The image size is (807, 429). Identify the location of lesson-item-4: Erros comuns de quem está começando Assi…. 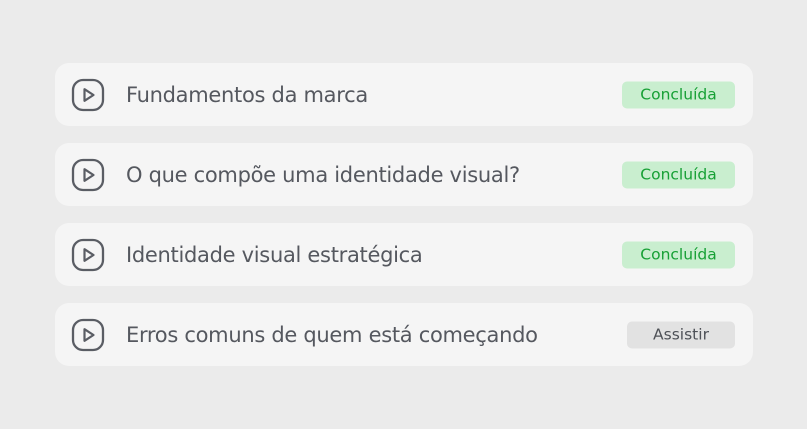
(404, 334).